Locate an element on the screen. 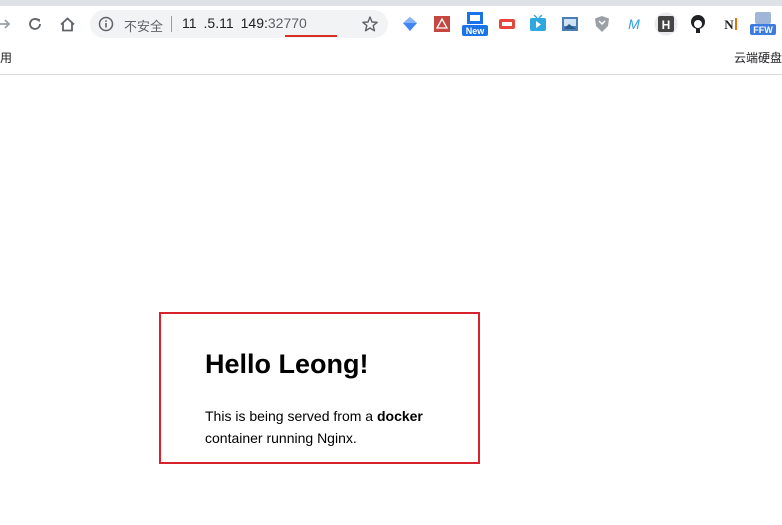 The image size is (782, 525). bookmarks-bar: 用 云端硬盘 is located at coordinates (391, 58).